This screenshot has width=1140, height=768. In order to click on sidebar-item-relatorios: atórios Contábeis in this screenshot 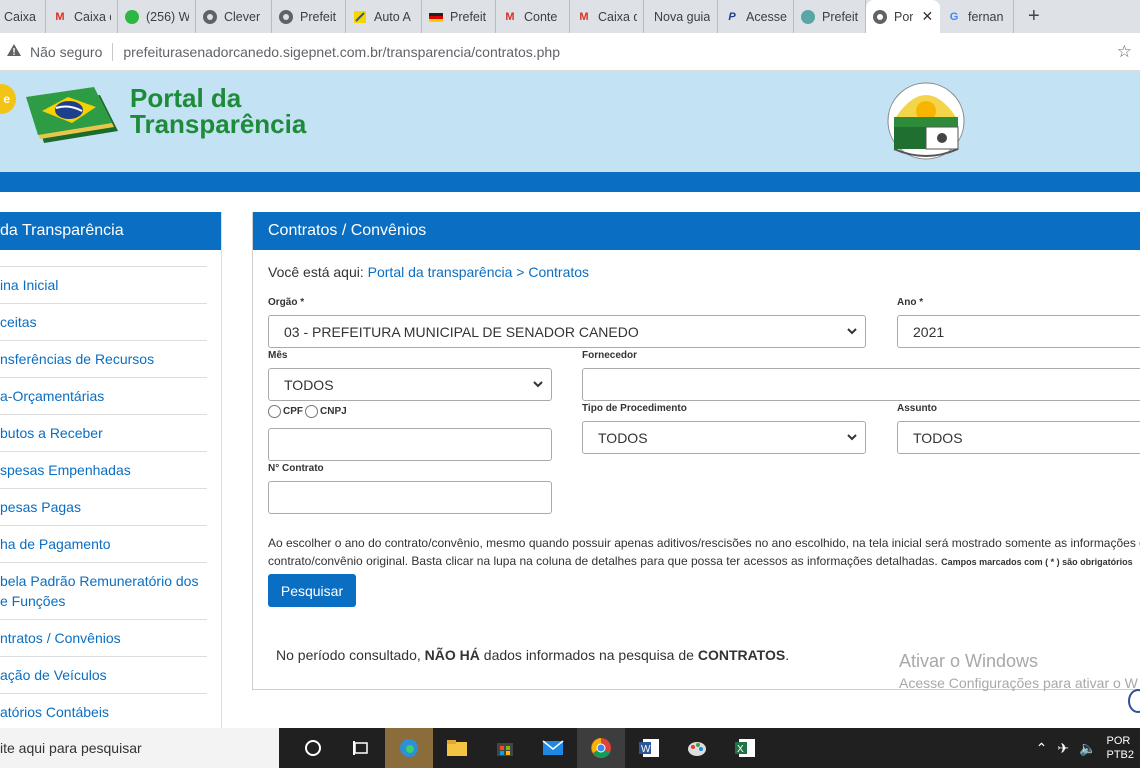, I will do `click(103, 711)`.